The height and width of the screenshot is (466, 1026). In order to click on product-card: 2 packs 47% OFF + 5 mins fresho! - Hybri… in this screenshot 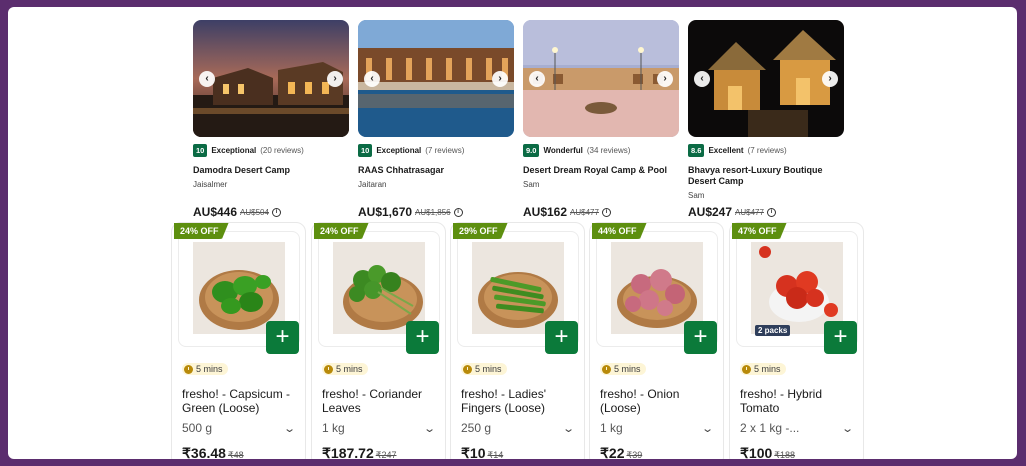, I will do `click(796, 340)`.